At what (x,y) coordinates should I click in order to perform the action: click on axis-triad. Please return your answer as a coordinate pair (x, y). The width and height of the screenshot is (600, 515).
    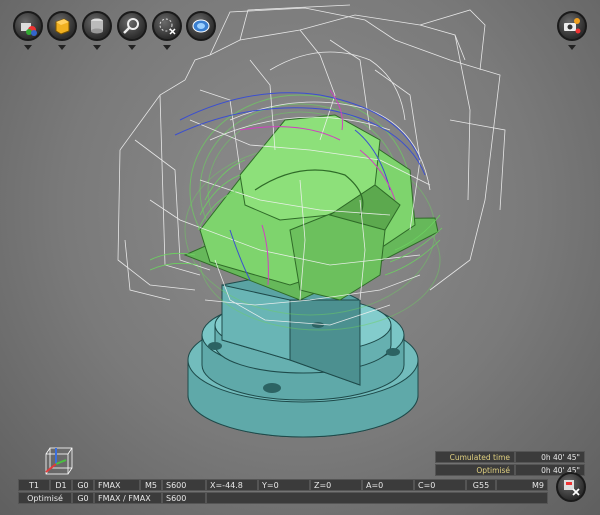
    Looking at the image, I should click on (59, 461).